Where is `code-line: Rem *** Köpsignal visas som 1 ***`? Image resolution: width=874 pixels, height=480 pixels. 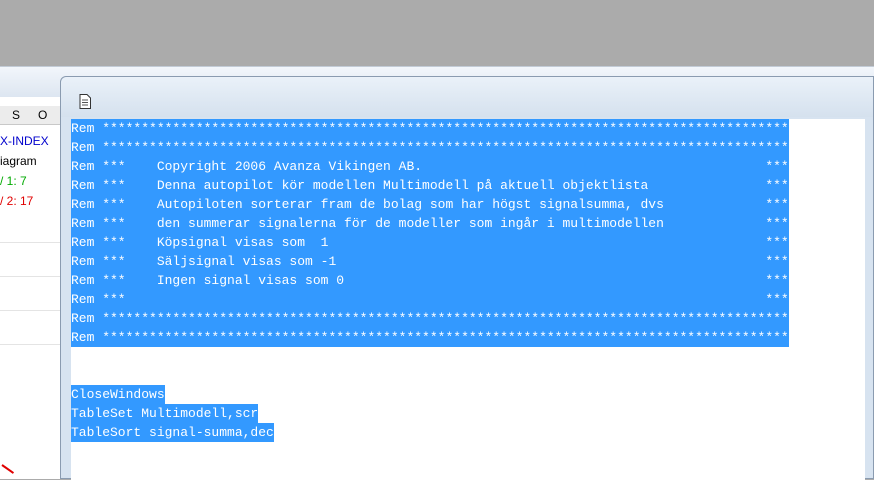 code-line: Rem *** Köpsignal visas som 1 *** is located at coordinates (430, 242).